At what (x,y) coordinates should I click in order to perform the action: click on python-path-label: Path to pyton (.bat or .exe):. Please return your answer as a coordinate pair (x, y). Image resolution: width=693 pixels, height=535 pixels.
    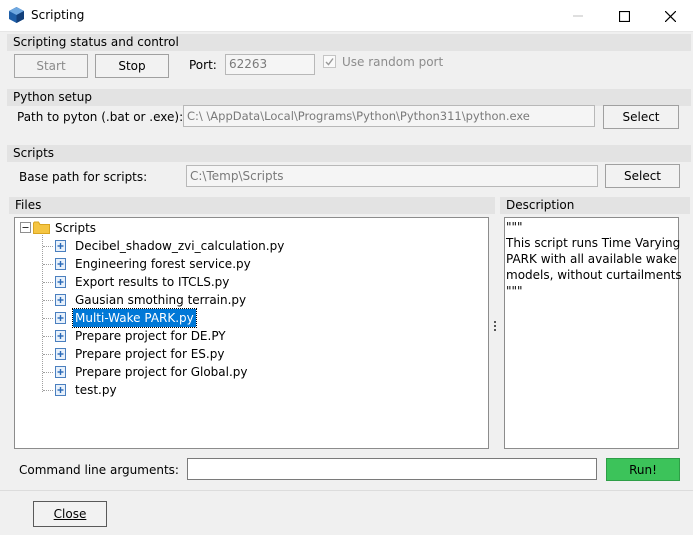
    Looking at the image, I should click on (100, 117).